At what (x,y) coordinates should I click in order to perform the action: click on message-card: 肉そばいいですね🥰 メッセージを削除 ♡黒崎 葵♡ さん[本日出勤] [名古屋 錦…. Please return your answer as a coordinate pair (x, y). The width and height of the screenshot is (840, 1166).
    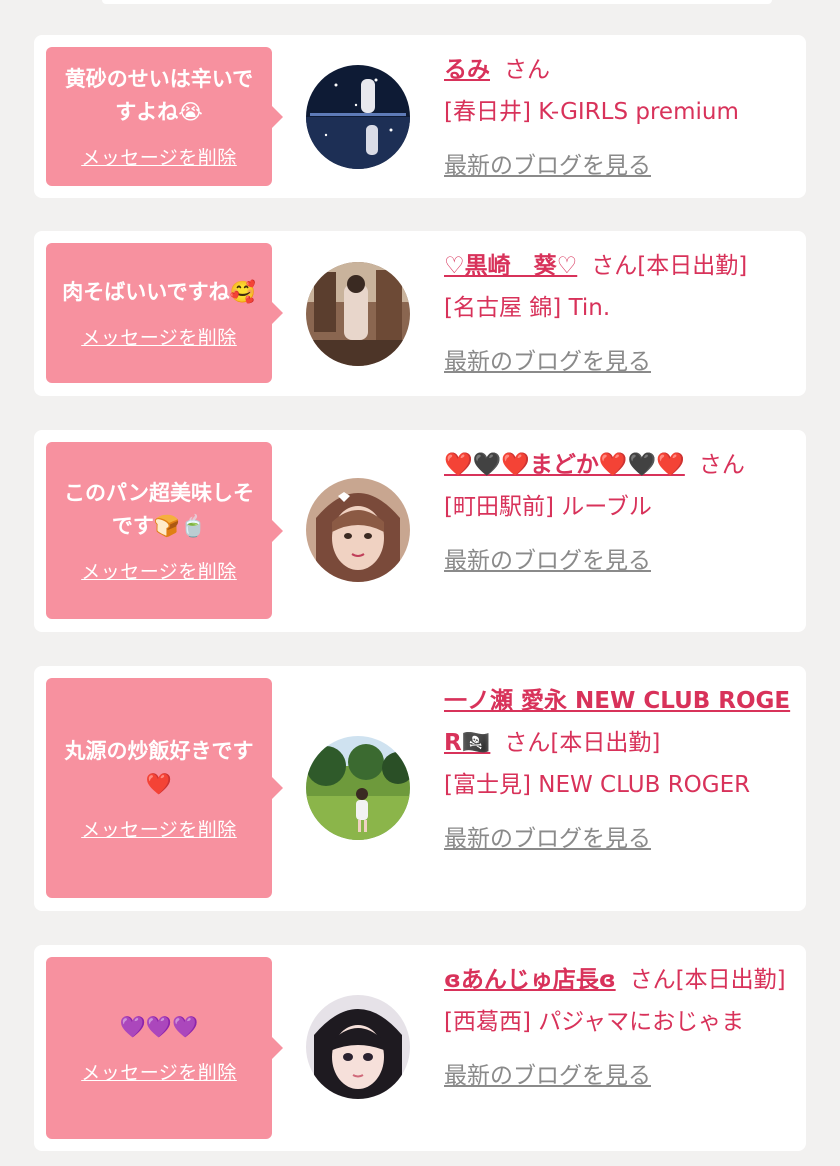
    Looking at the image, I should click on (420, 313).